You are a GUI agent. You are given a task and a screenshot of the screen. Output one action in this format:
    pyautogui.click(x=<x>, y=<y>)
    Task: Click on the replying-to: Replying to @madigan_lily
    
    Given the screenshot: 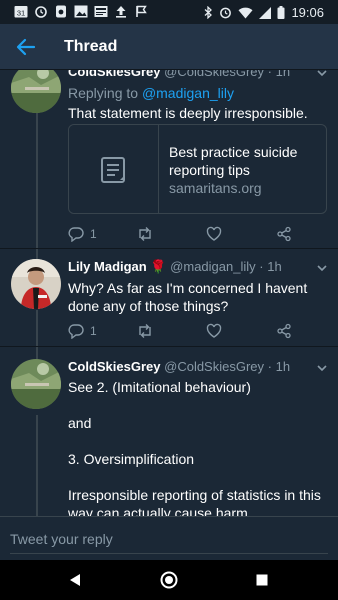 What is the action you would take?
    pyautogui.click(x=197, y=93)
    